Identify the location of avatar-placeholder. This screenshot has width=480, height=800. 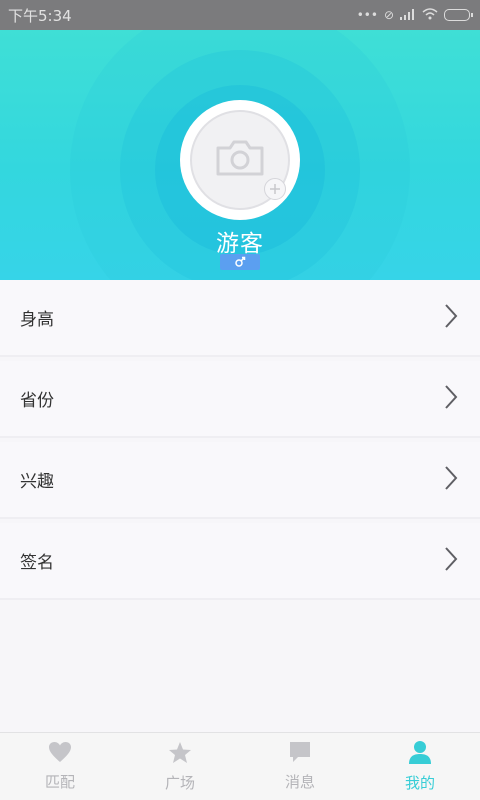
(240, 160).